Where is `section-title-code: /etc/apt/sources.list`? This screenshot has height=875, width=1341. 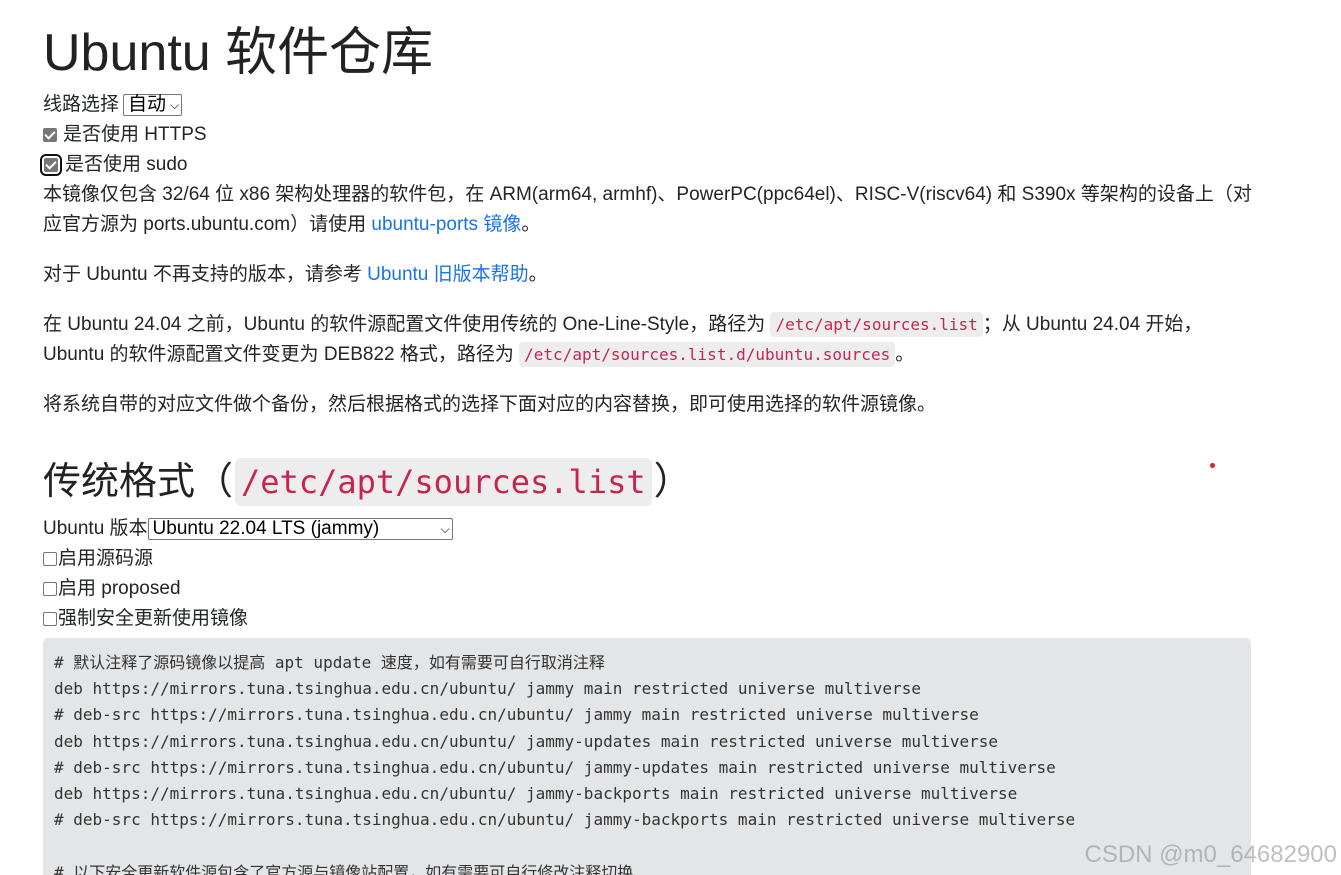
section-title-code: /etc/apt/sources.list is located at coordinates (443, 482).